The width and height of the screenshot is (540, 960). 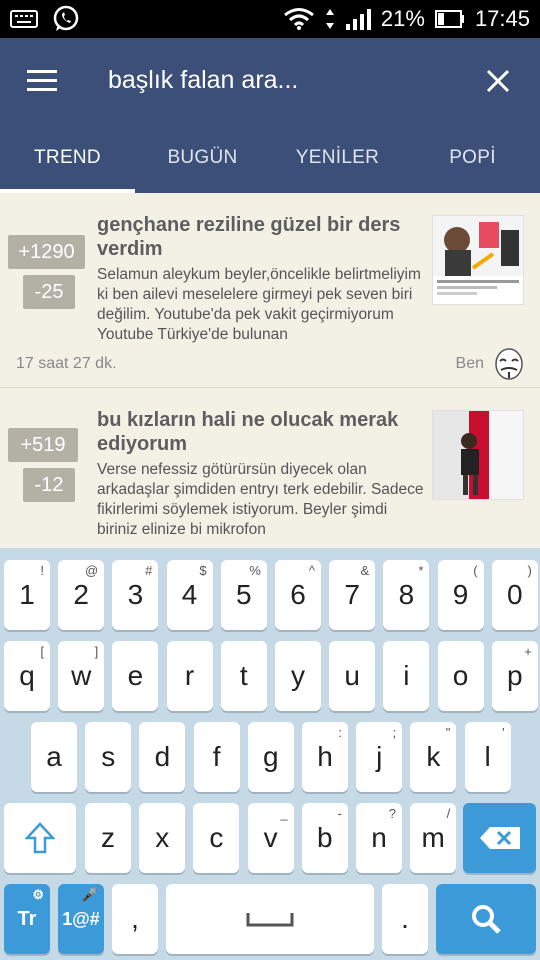 What do you see at coordinates (189, 676) in the screenshot?
I see `key-r: r` at bounding box center [189, 676].